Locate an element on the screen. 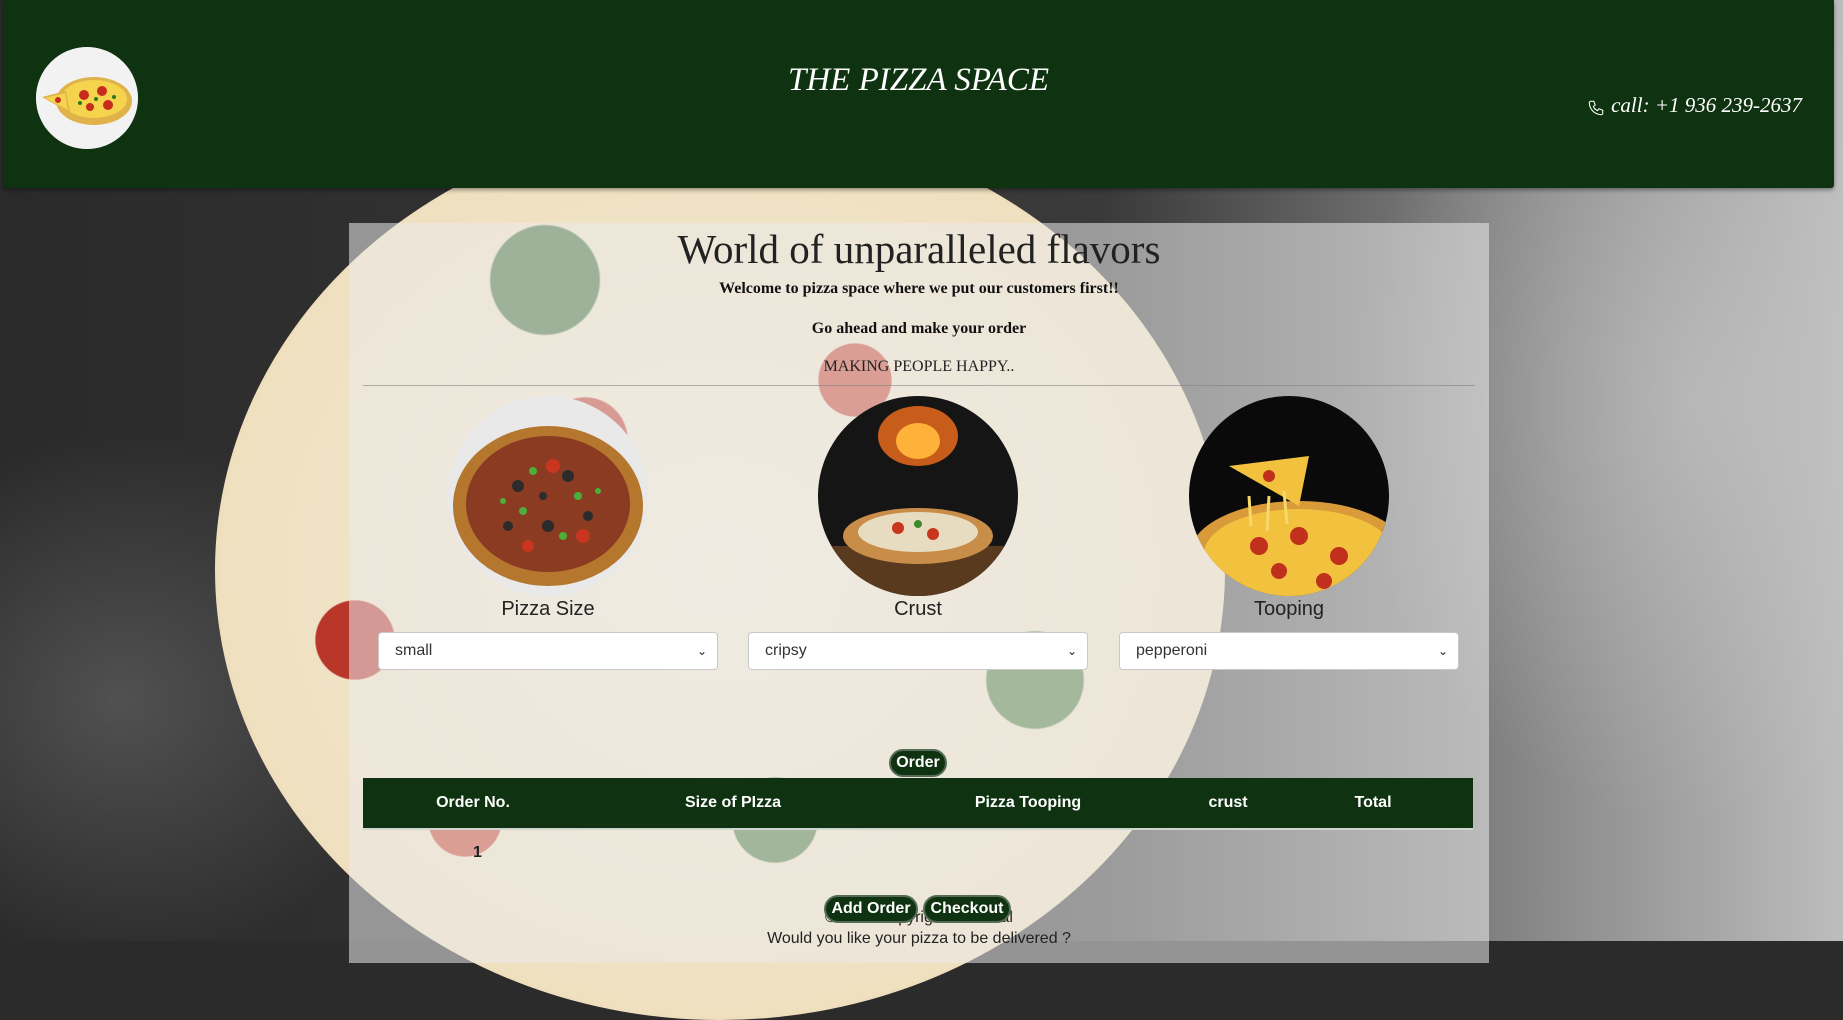 This screenshot has width=1843, height=1020. table-row-order-no: 1 is located at coordinates (477, 852).